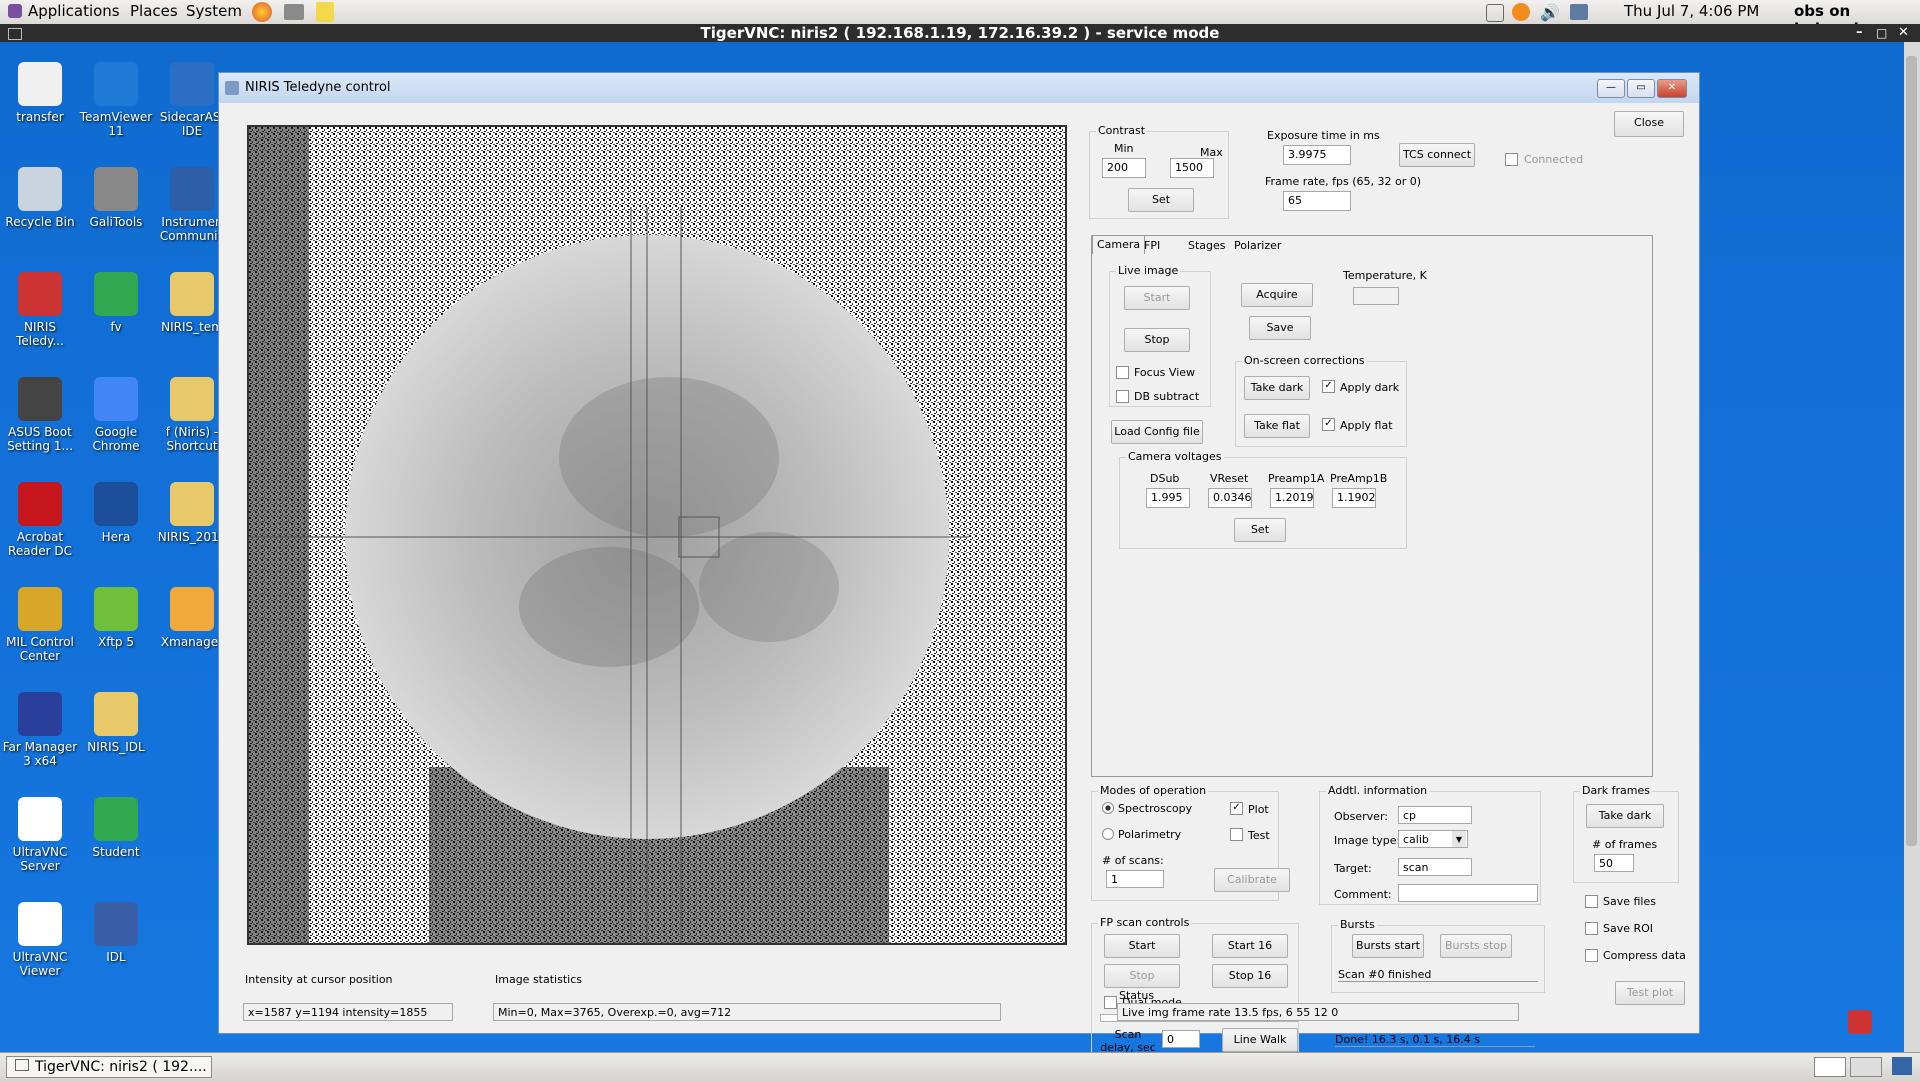 The width and height of the screenshot is (1920, 1081). I want to click on bursts-stop-button: Bursts stop, so click(1476, 946).